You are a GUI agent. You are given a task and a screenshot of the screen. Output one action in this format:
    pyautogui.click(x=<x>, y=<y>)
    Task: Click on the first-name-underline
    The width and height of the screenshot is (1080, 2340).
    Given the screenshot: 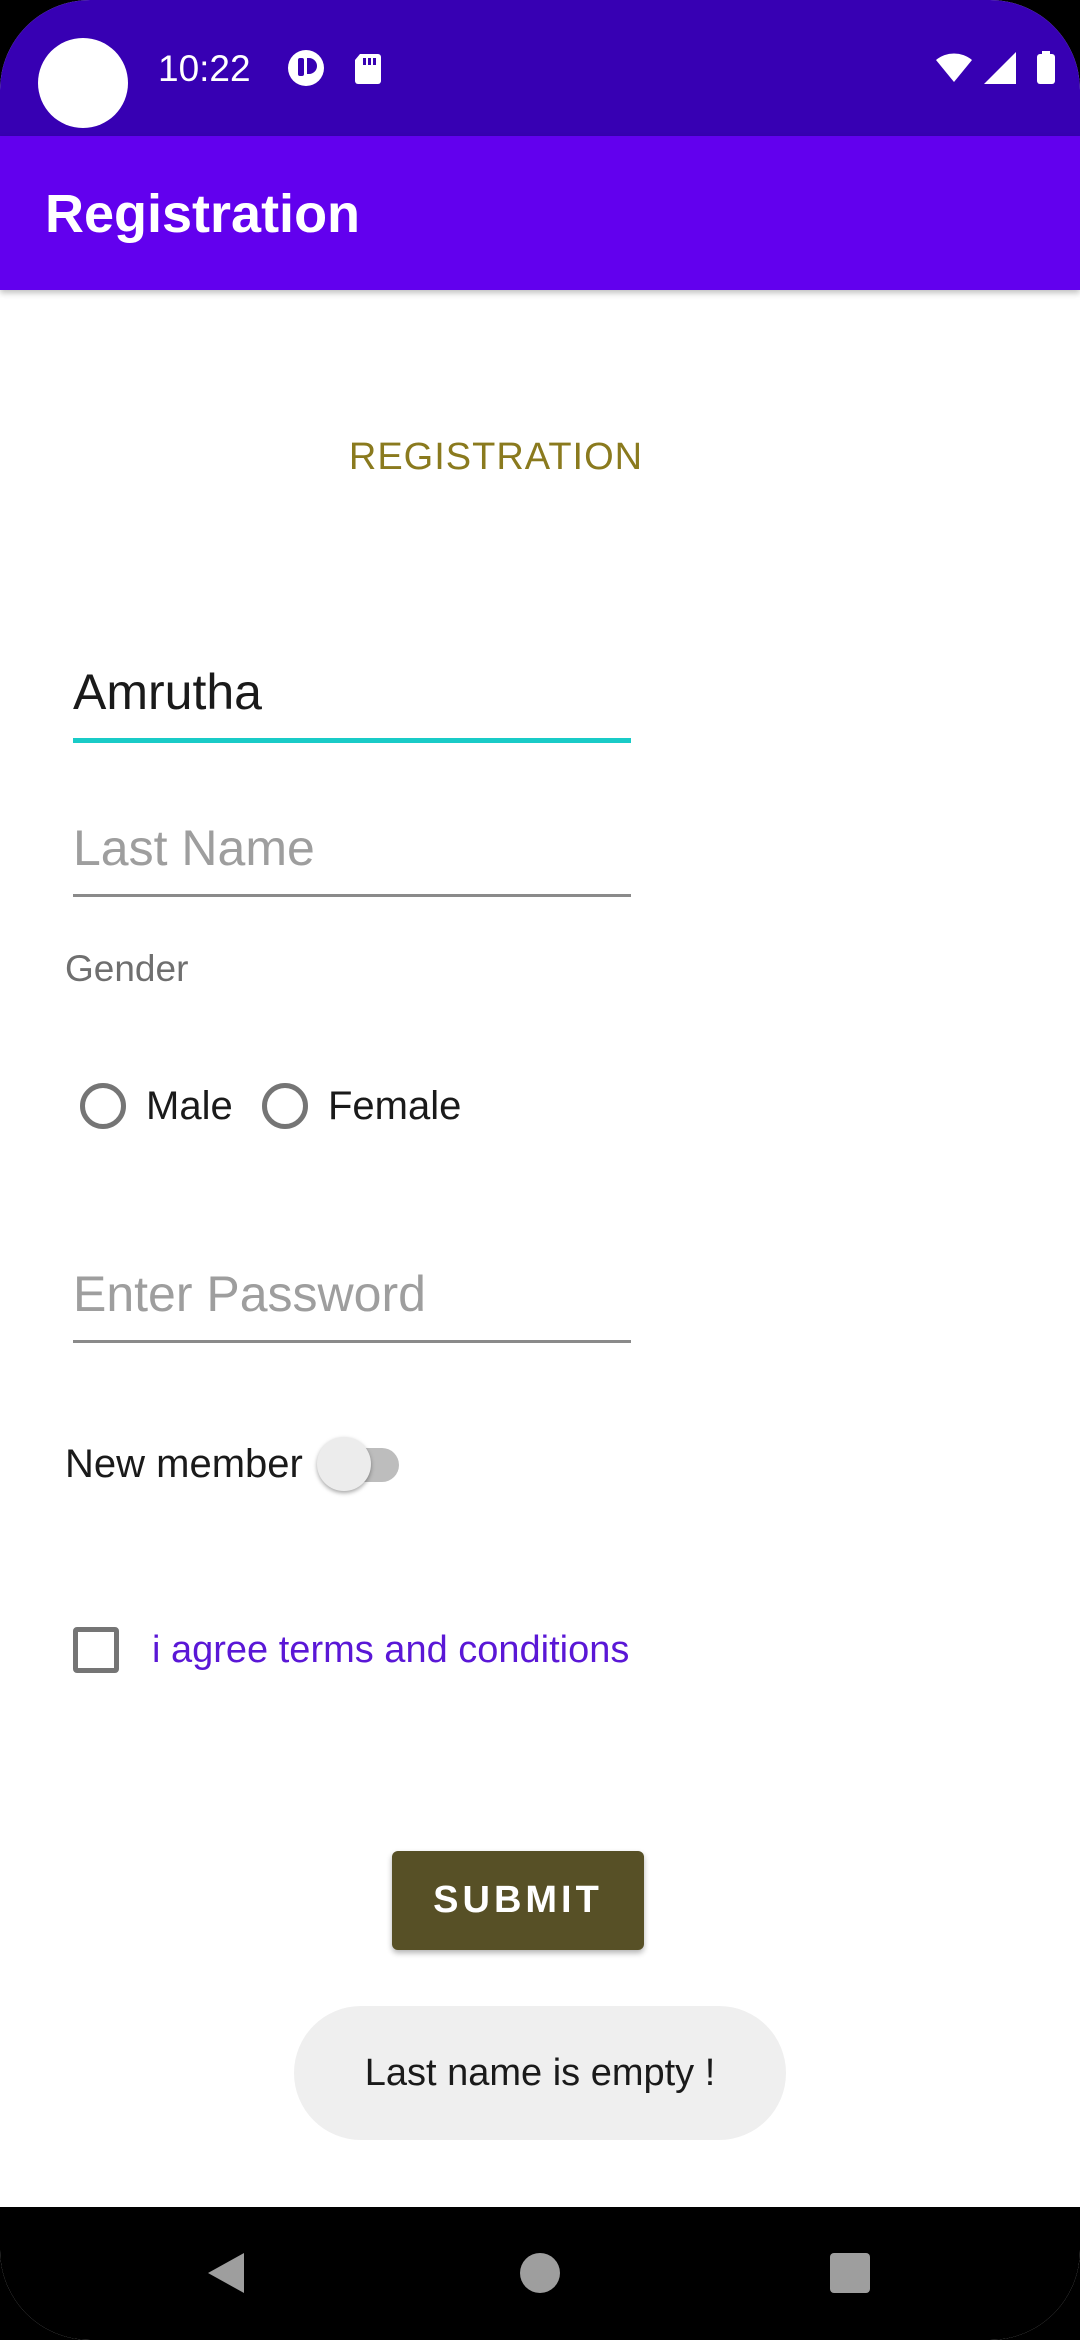 What is the action you would take?
    pyautogui.click(x=352, y=740)
    